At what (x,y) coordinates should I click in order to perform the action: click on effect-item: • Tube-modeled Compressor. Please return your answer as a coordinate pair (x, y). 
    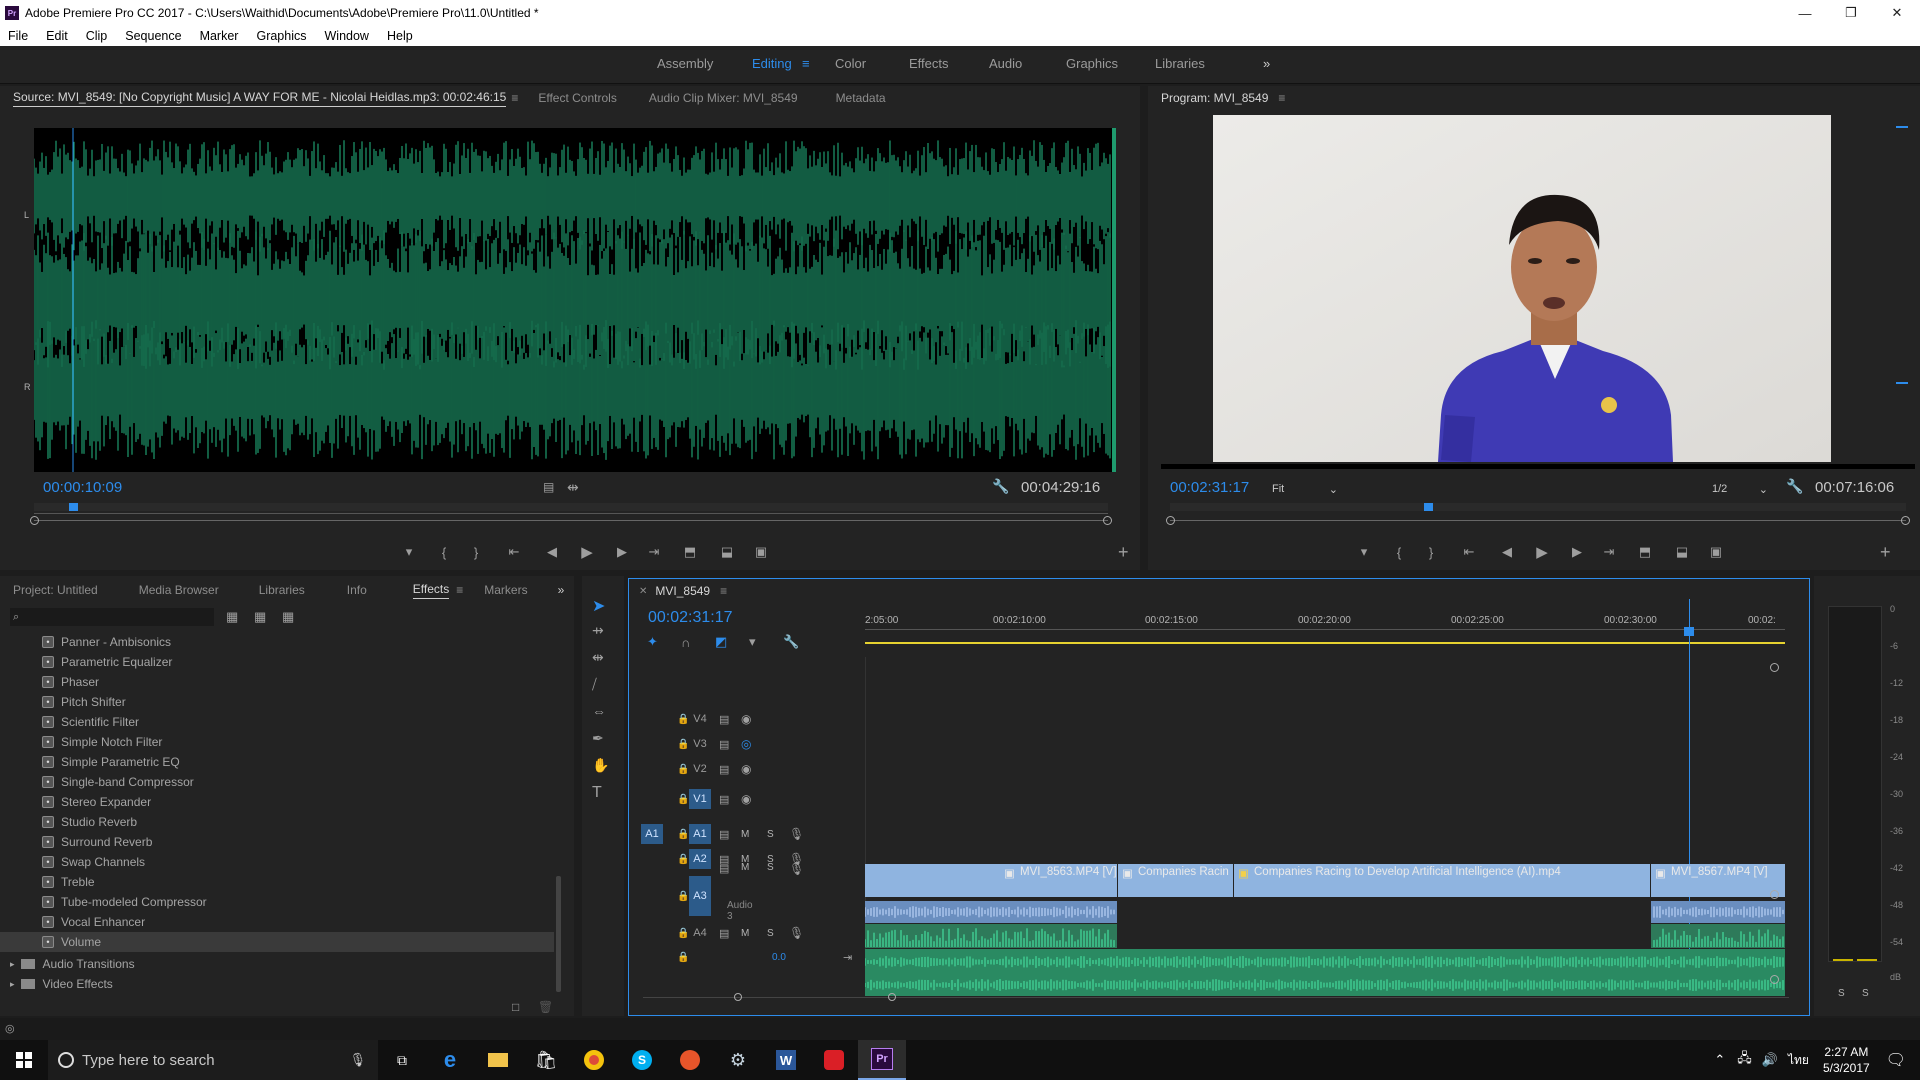
    Looking at the image, I should click on (278, 902).